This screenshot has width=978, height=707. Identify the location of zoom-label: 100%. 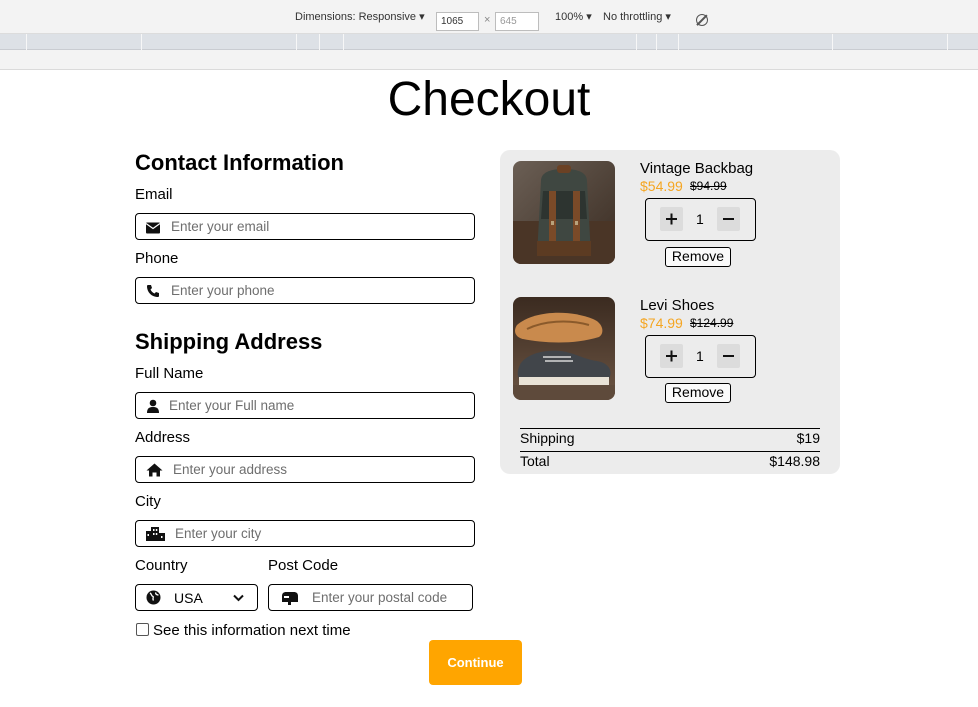
(569, 17).